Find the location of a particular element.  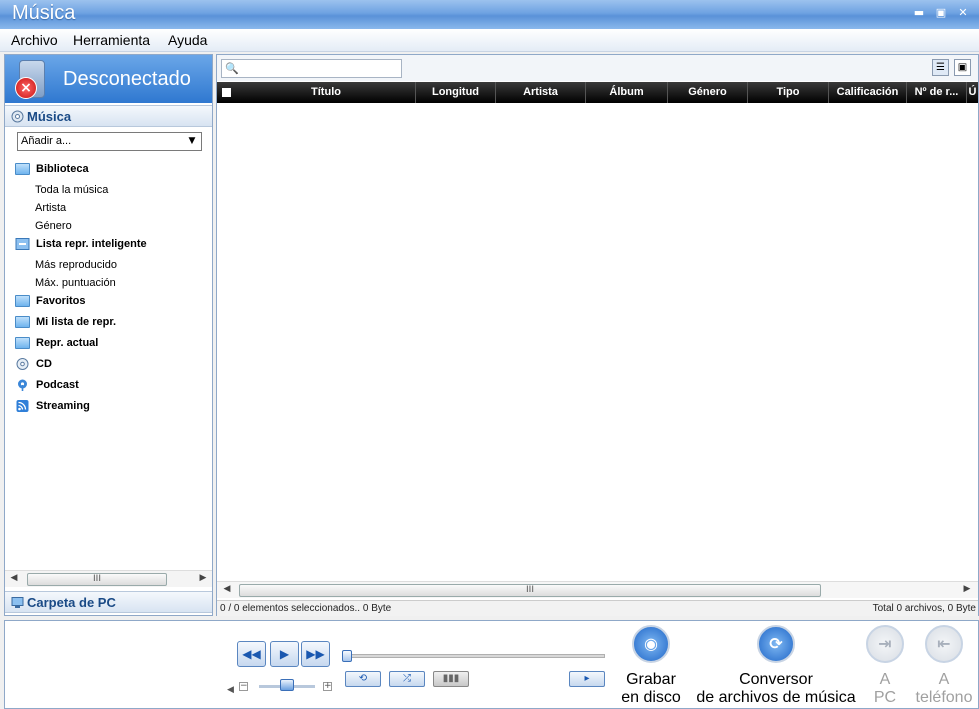

tree-item-lista-inteligente: Lista repr. inteligente is located at coordinates (81, 244).